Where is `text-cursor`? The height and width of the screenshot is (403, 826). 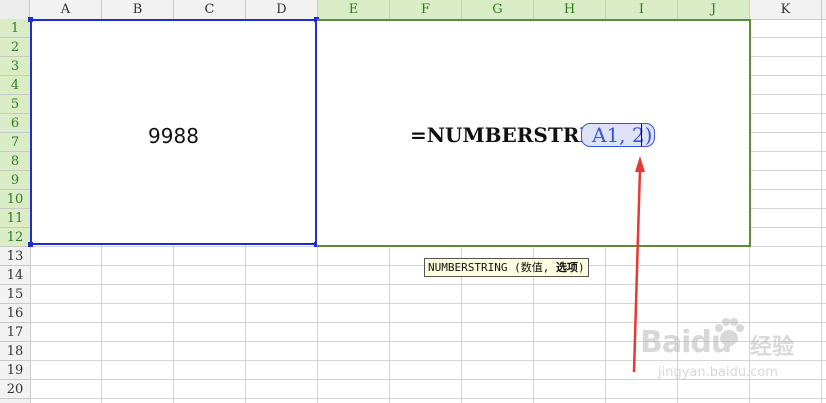
text-cursor is located at coordinates (641, 135).